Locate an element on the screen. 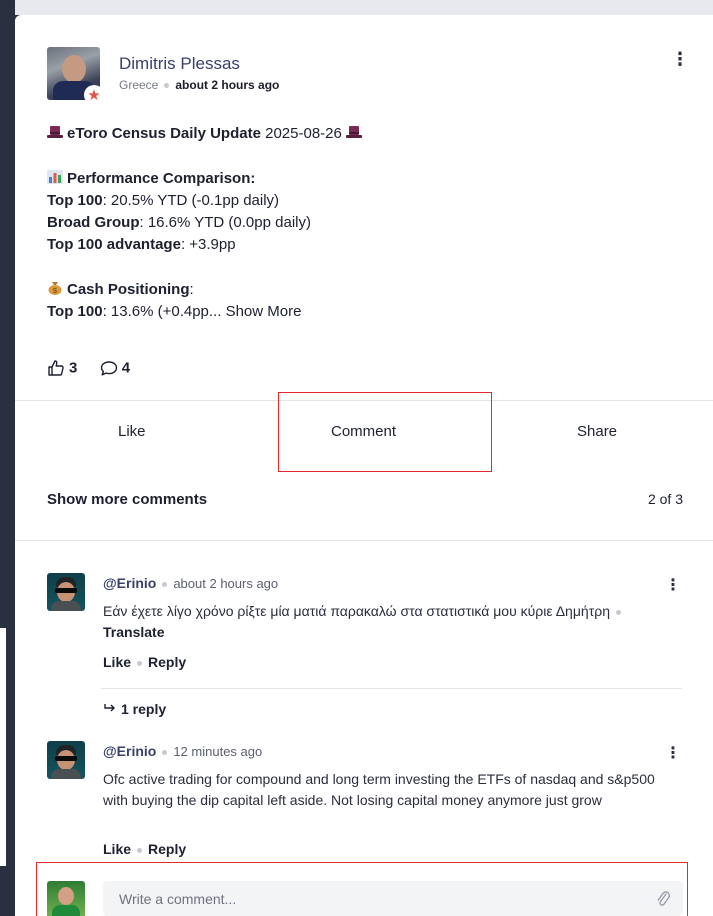 The width and height of the screenshot is (713, 916). broad-line: Broad Group: 16.6% YTD (0.0pp daily) is located at coordinates (367, 223).